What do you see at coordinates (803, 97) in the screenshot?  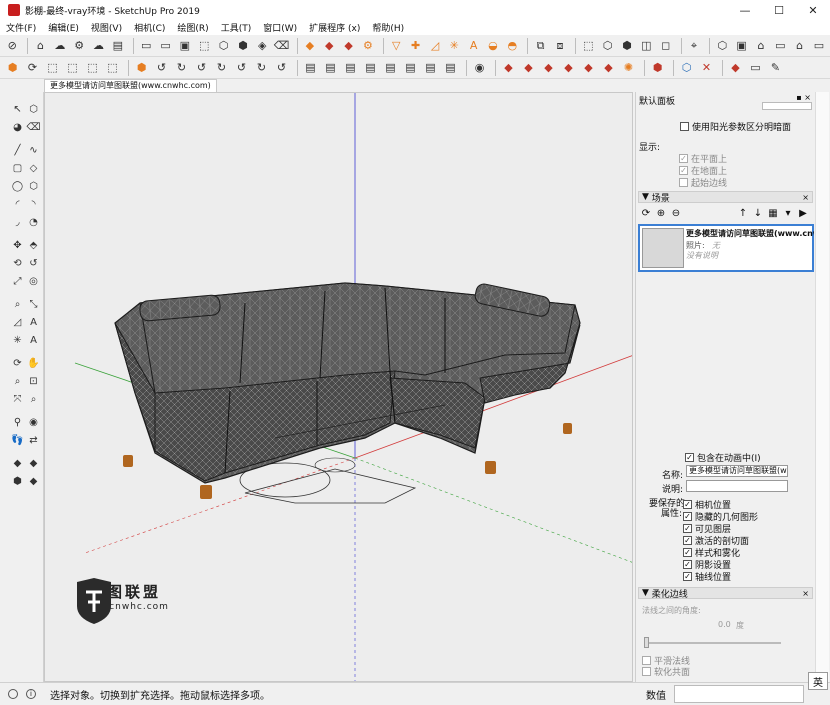 I see `tray-pin-close: ▪ ×` at bounding box center [803, 97].